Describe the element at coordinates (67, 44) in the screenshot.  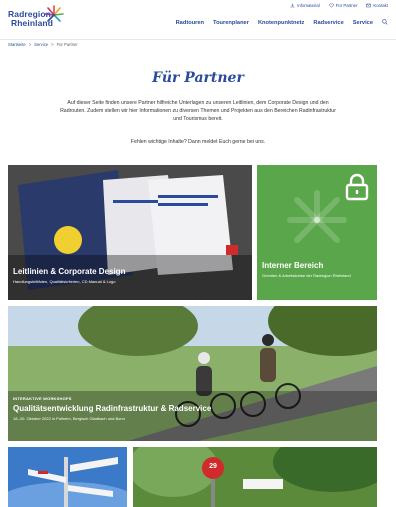
I see `breadcrumb-current: Für Partner` at that location.